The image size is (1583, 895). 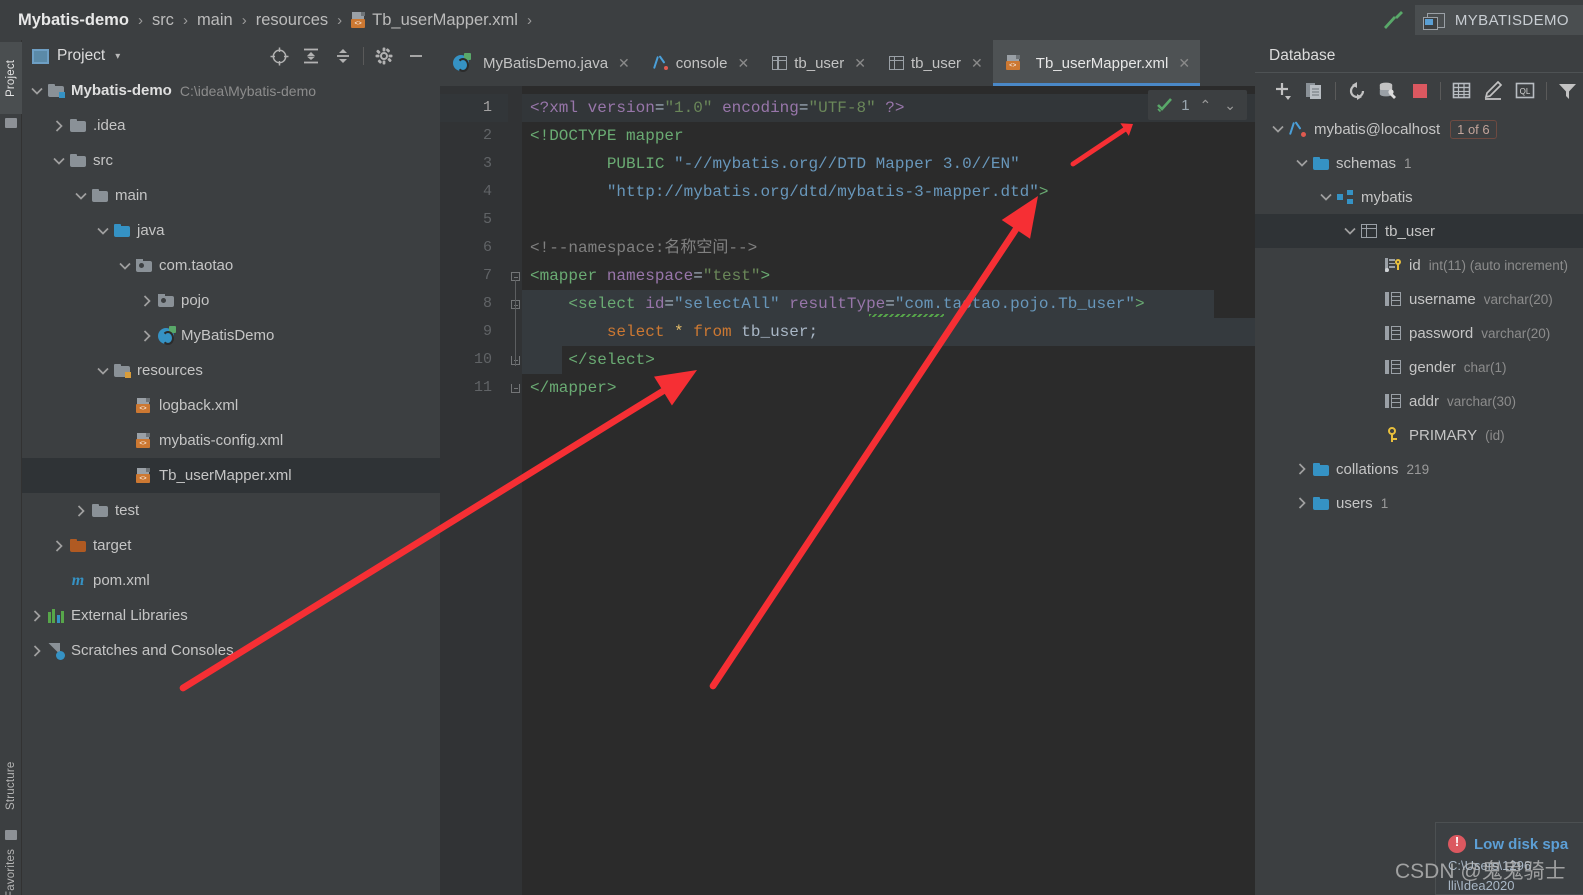 I want to click on xml-file-icon: <>, so click(x=358, y=19).